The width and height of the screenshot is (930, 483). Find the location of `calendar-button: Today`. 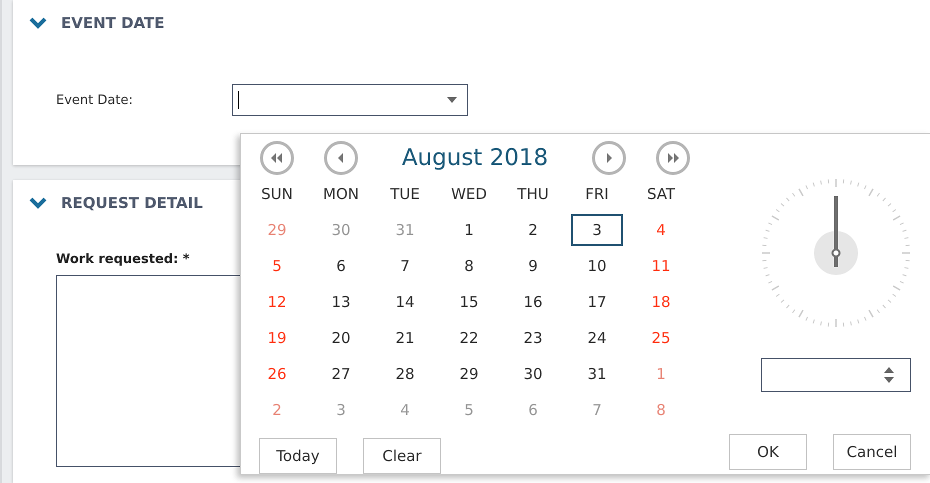

calendar-button: Today is located at coordinates (298, 456).